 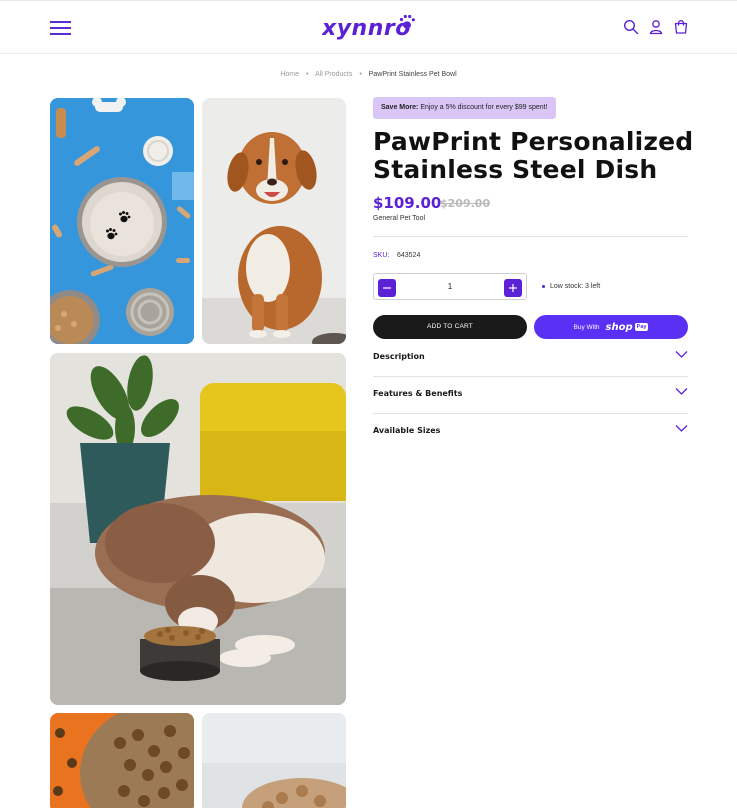 I want to click on sku-label: SKU:, so click(x=381, y=255).